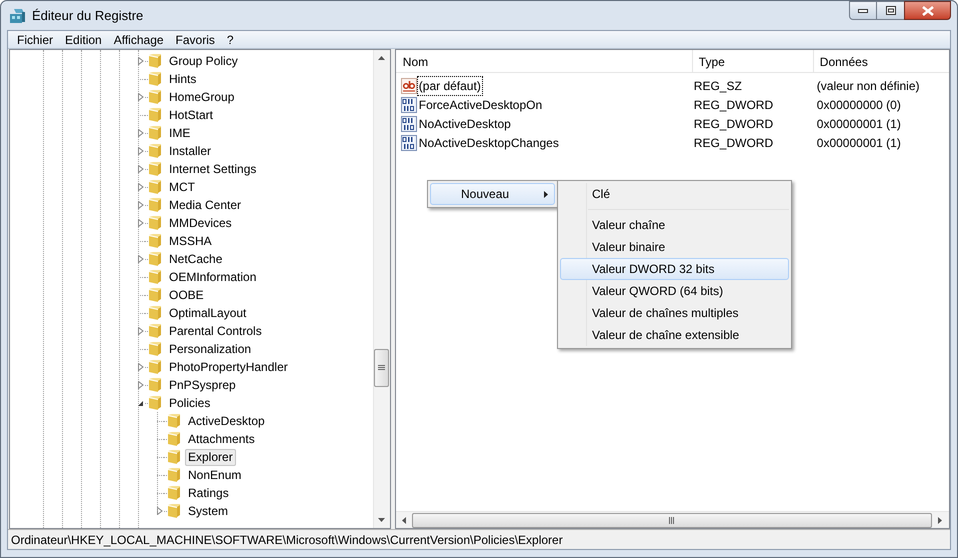 The image size is (958, 558). I want to click on tree-item: Policies, so click(190, 403).